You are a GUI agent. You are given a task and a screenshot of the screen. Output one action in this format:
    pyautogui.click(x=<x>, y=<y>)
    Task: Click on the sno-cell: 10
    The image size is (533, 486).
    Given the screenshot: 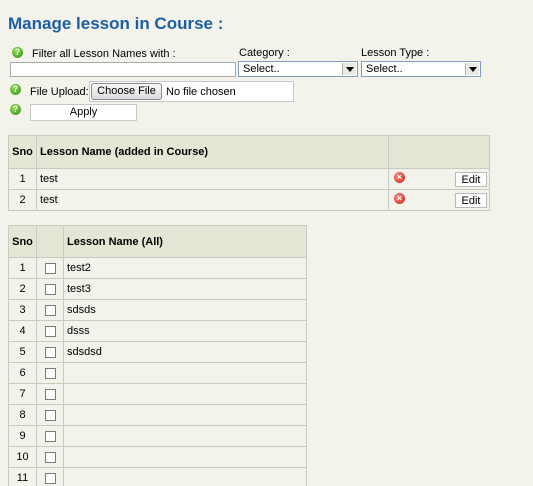 What is the action you would take?
    pyautogui.click(x=22, y=457)
    